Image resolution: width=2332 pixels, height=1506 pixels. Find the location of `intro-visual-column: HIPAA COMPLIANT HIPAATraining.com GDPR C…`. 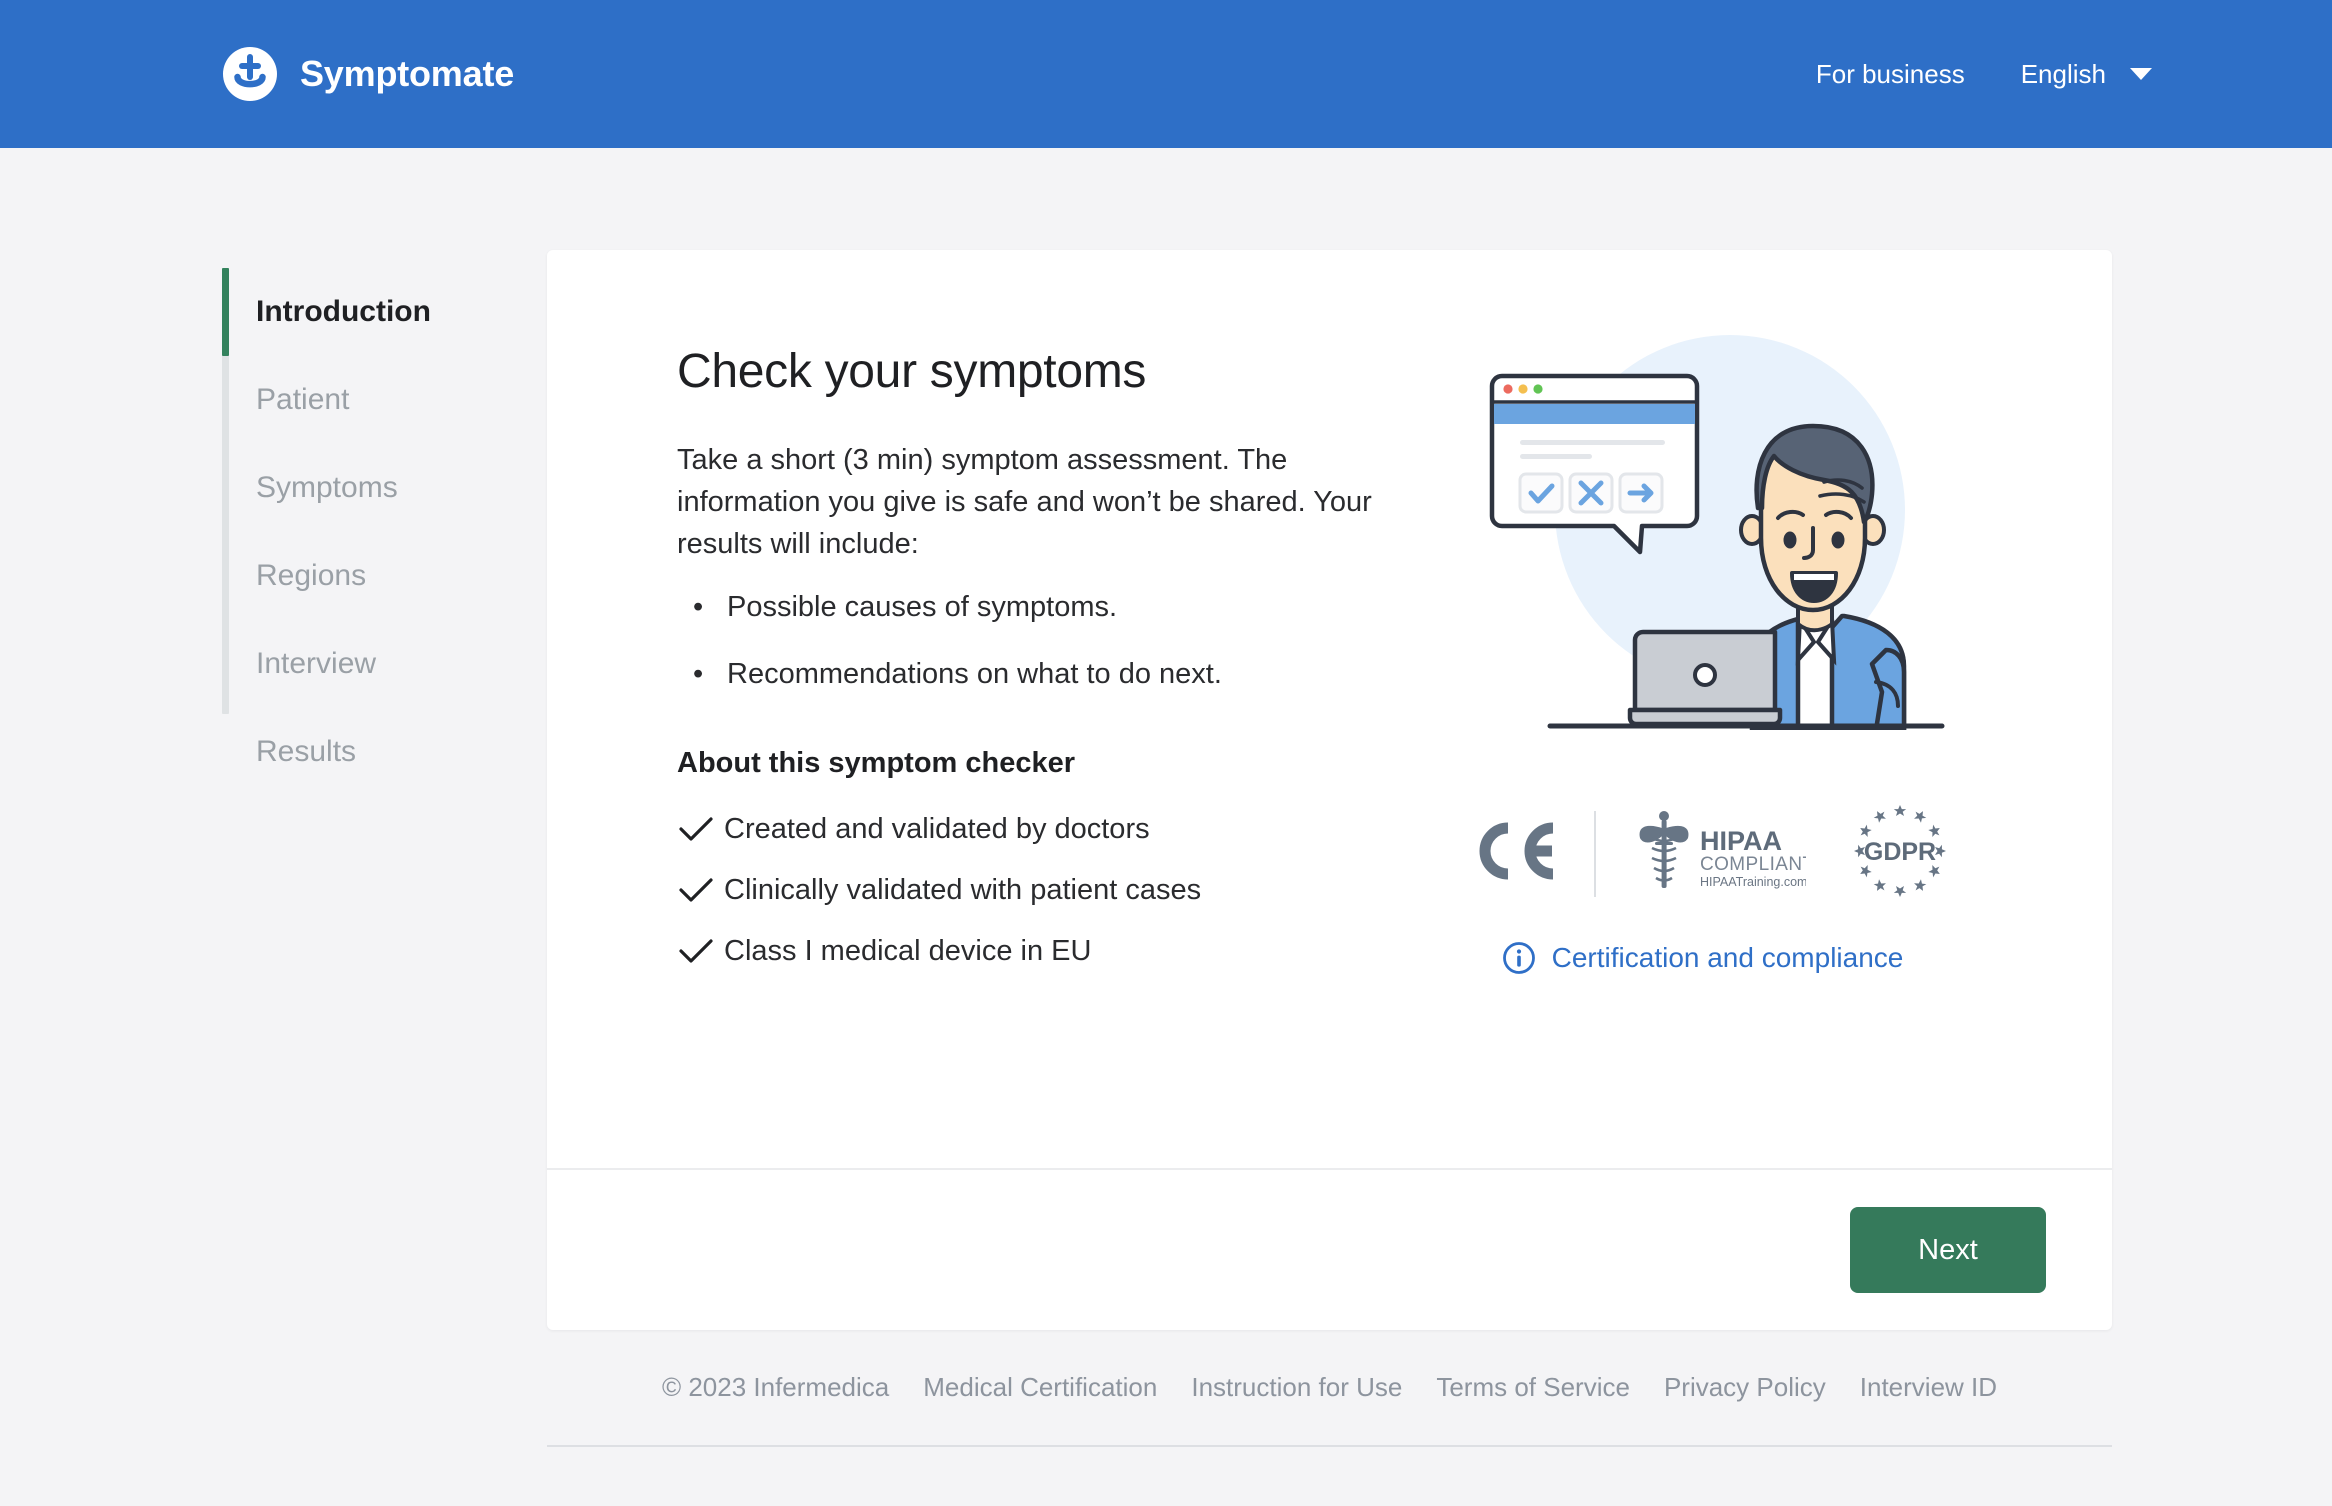

intro-visual-column: HIPAA COMPLIANT HIPAATraining.com GDPR C… is located at coordinates (1714, 713).